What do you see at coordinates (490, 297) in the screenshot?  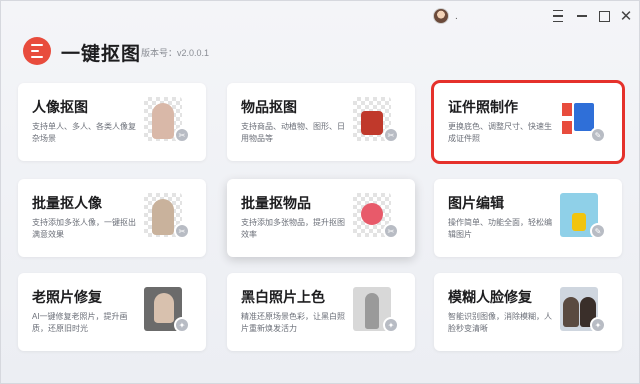 I see `card-title: 模糊人脸修复` at bounding box center [490, 297].